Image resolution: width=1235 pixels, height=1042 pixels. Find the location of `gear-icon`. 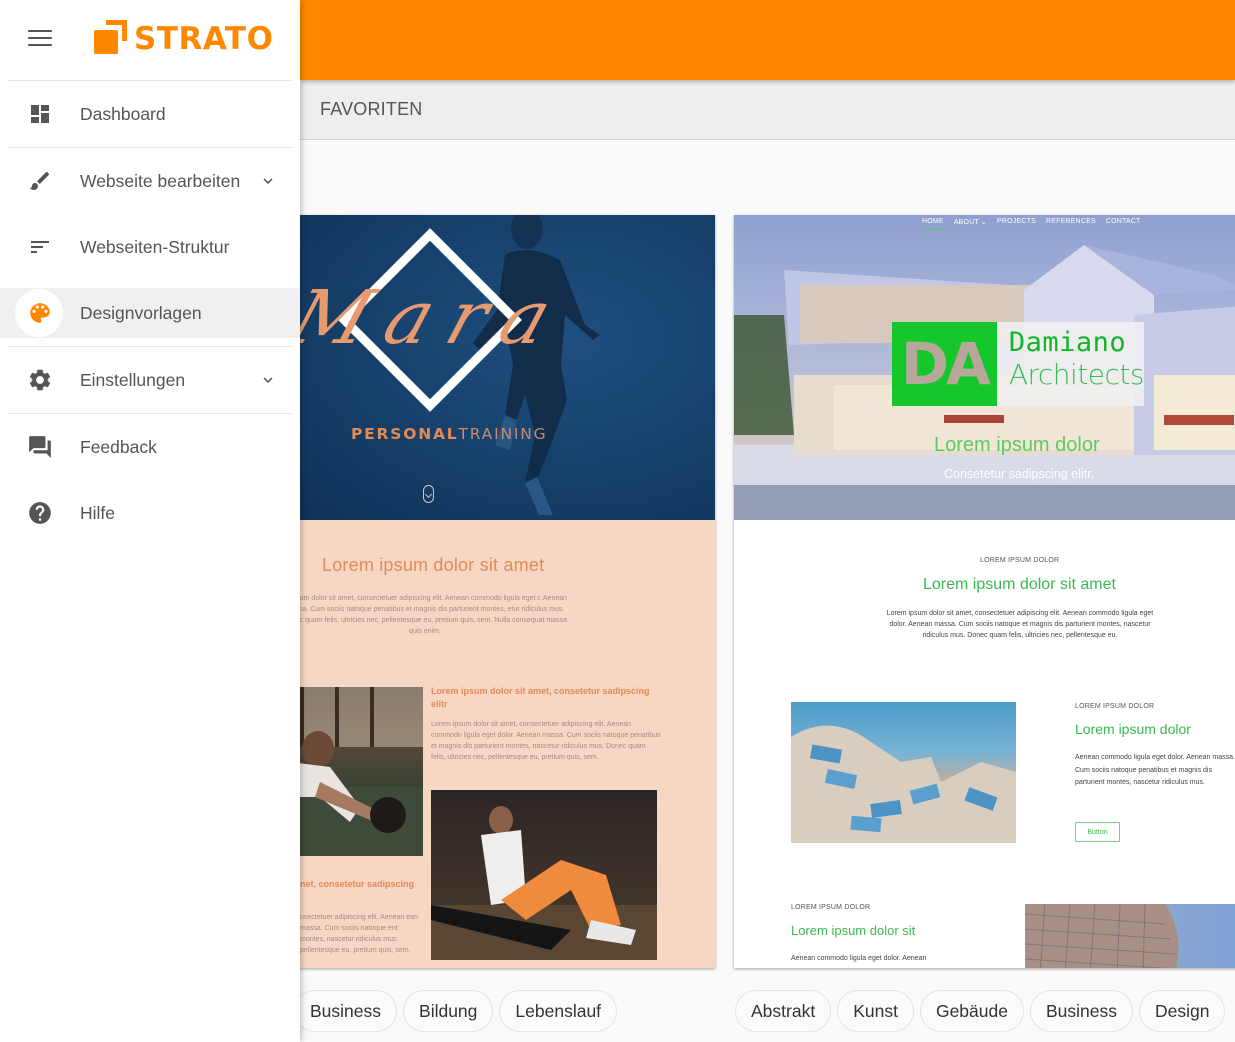

gear-icon is located at coordinates (40, 380).